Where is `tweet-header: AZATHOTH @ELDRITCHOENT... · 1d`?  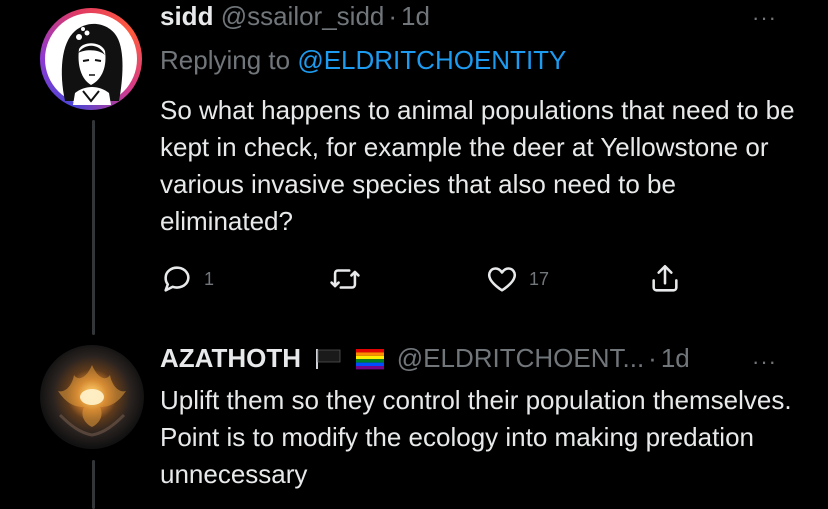
tweet-header: AZATHOTH @ELDRITCHOENT... · 1d is located at coordinates (425, 358).